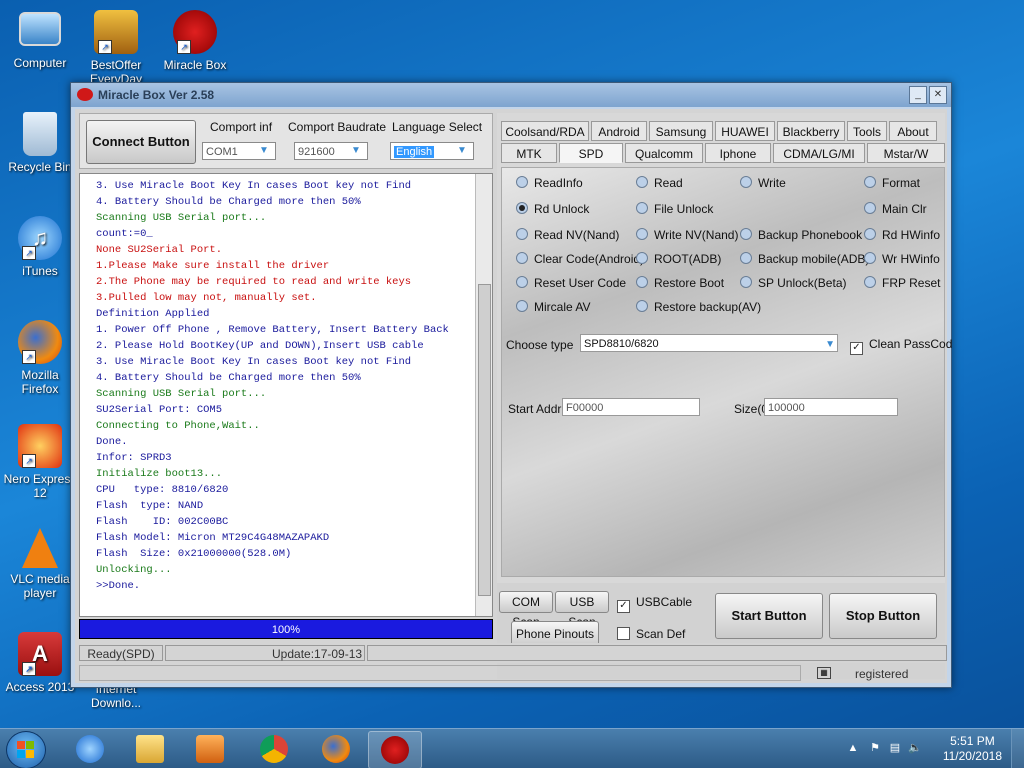  Describe the element at coordinates (804, 259) in the screenshot. I see `option-backup-mobile-adb: Backup mobile(ADB)` at that location.